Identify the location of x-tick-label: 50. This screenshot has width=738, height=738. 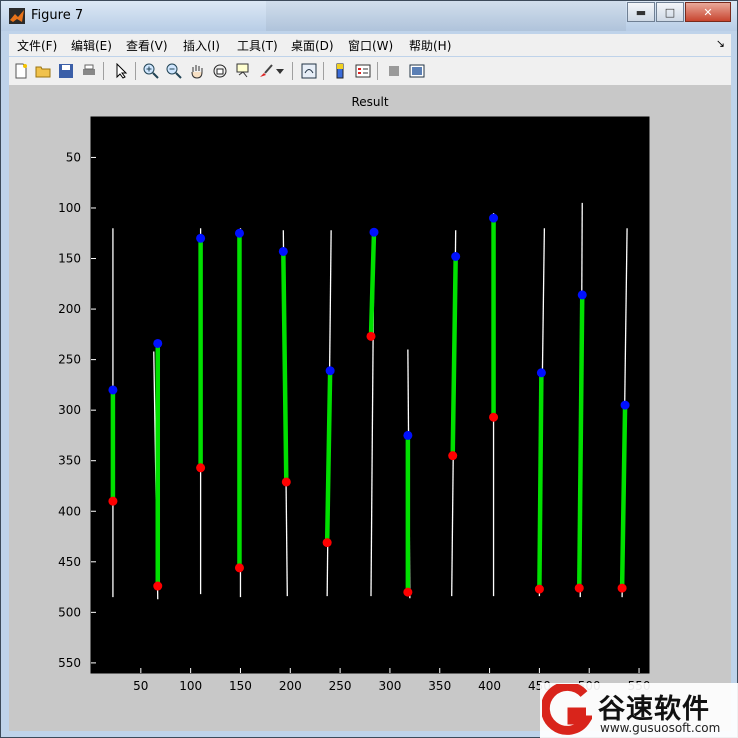
(140, 686).